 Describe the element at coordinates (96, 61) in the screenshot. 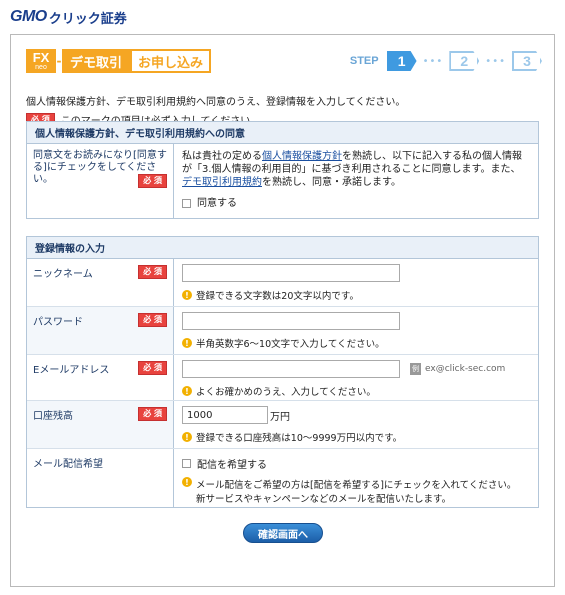

I see `demo-title: デモ取引` at that location.